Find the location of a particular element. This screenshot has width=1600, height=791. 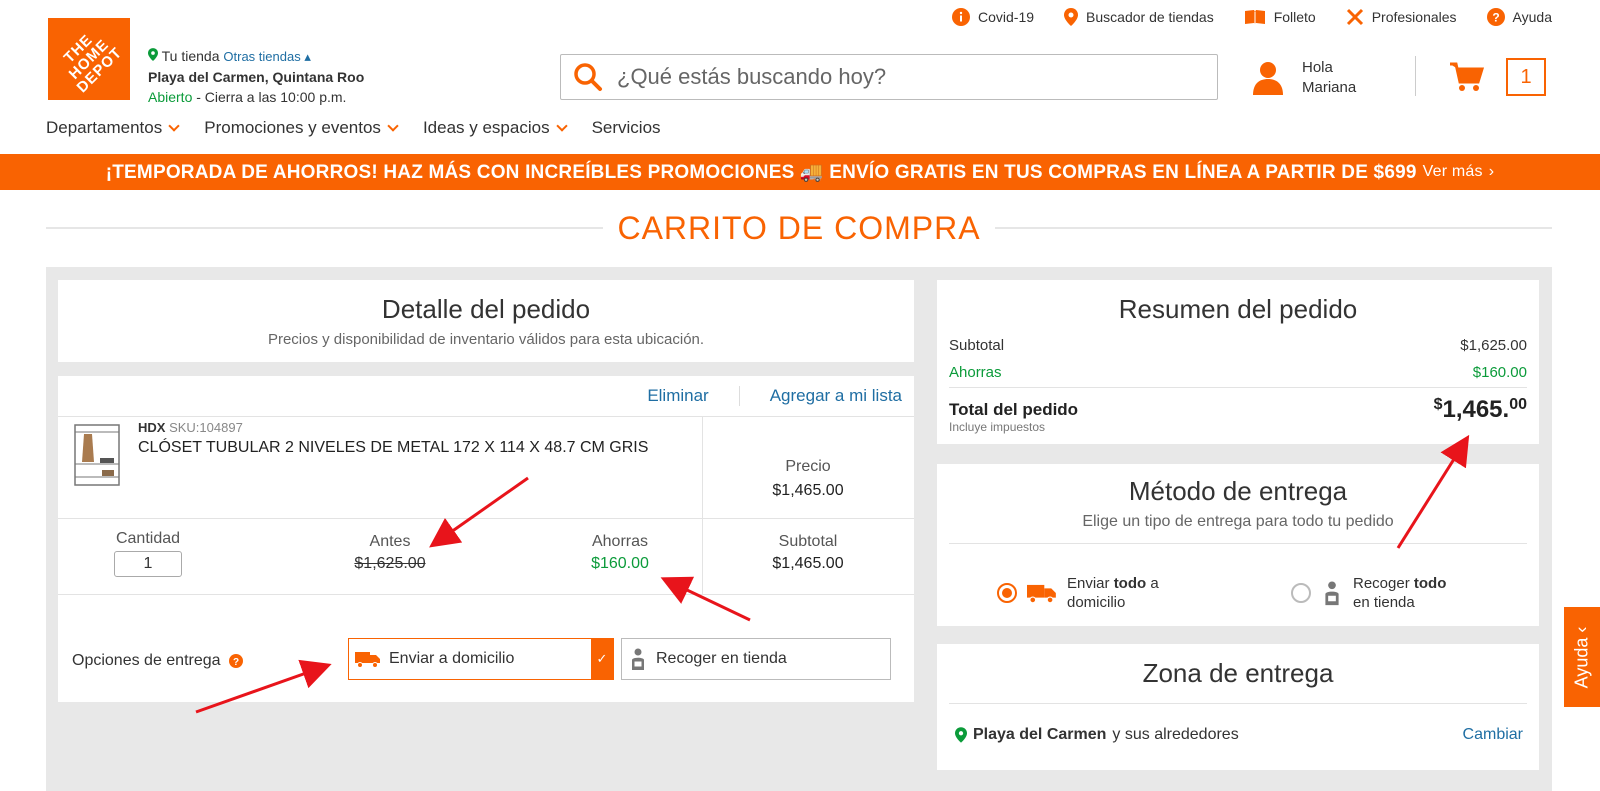

chevron-up-icon: ▴ is located at coordinates (306, 56).